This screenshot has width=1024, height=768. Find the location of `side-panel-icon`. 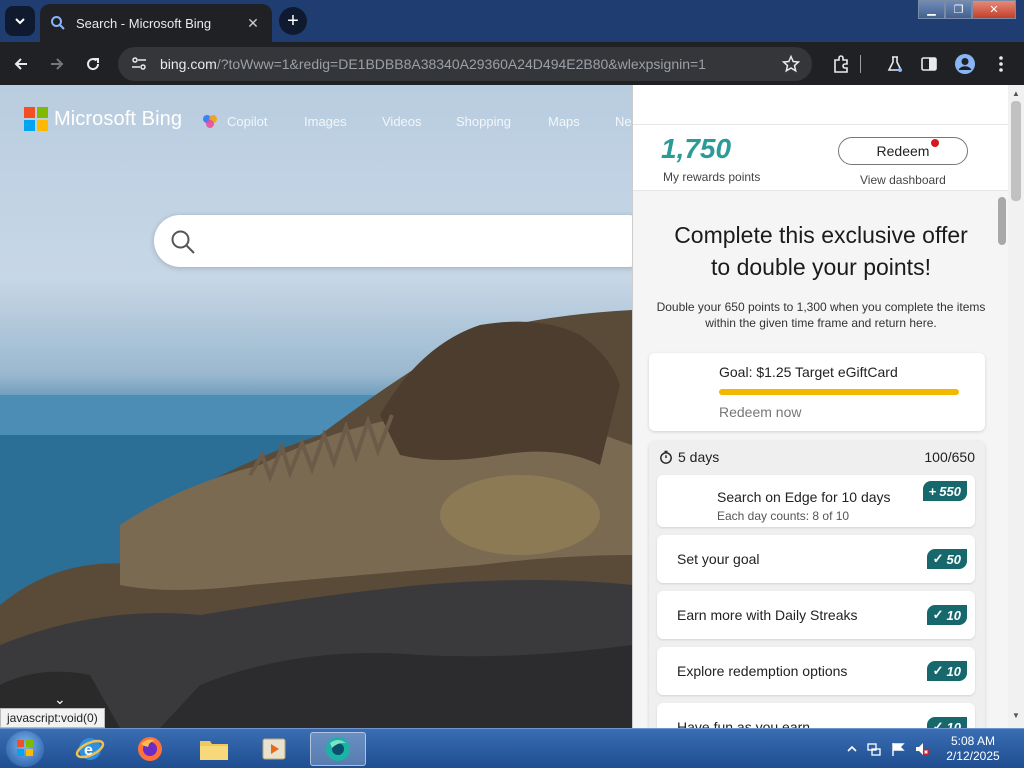

side-panel-icon is located at coordinates (929, 64).